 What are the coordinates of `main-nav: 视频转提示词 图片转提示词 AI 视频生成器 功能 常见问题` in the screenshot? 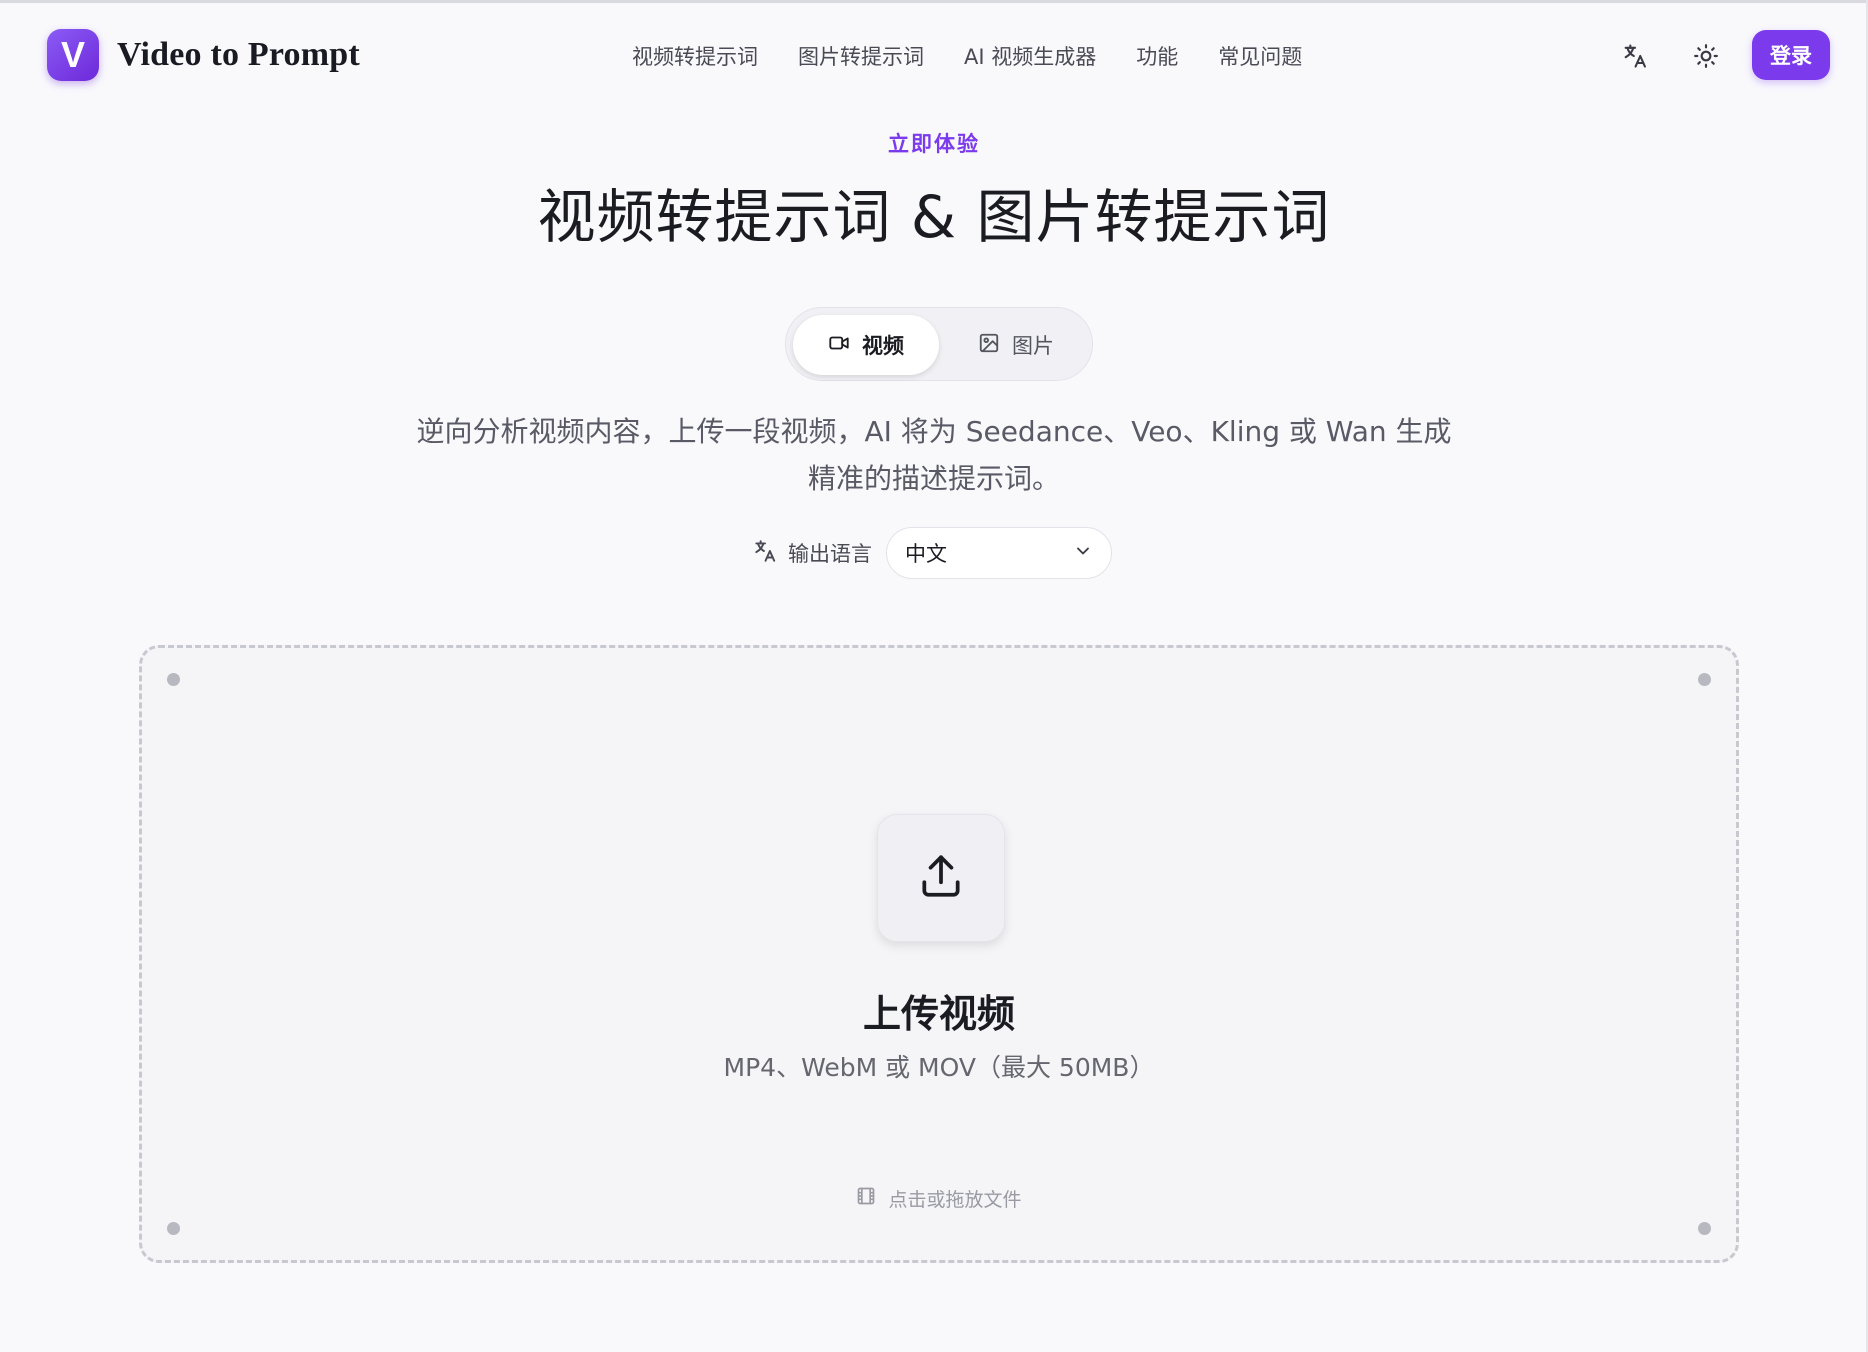 It's located at (967, 56).